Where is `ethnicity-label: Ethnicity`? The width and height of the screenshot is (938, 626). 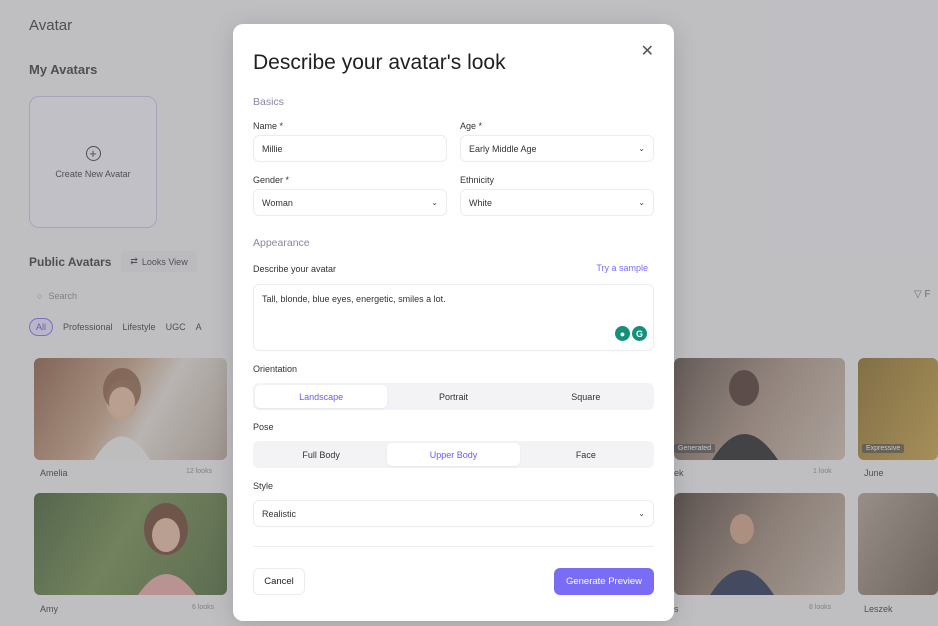
ethnicity-label: Ethnicity is located at coordinates (477, 180).